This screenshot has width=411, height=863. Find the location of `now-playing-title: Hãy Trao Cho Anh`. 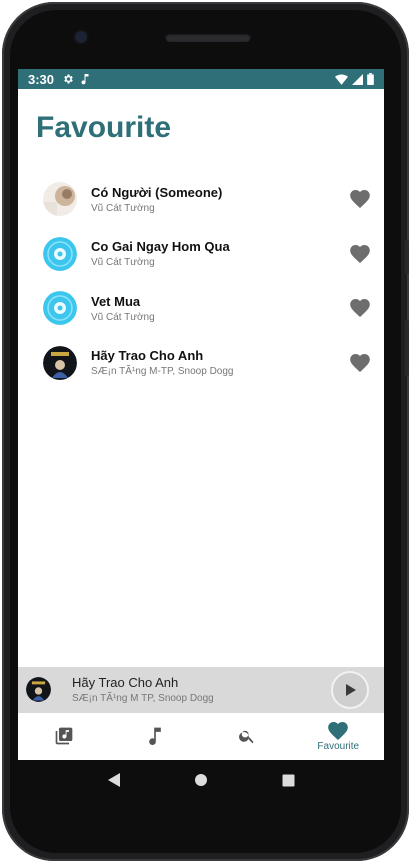

now-playing-title: Hãy Trao Cho Anh is located at coordinates (125, 682).